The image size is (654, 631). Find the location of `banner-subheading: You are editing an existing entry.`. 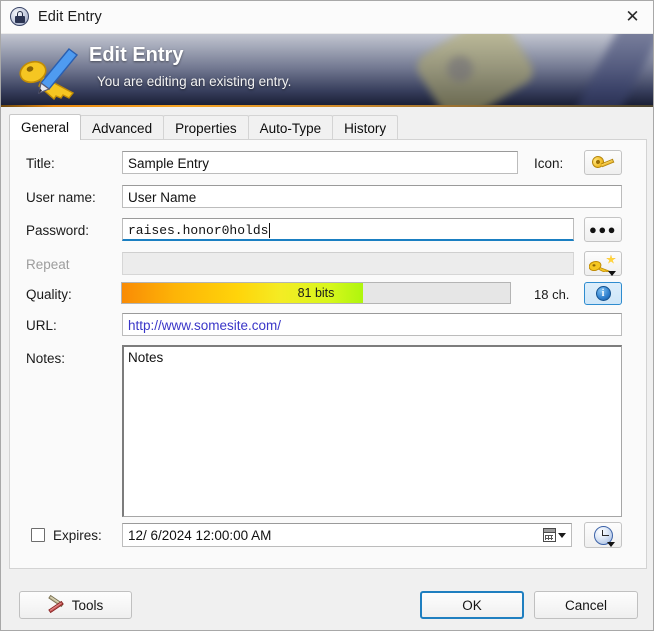

banner-subheading: You are editing an existing entry. is located at coordinates (194, 81).